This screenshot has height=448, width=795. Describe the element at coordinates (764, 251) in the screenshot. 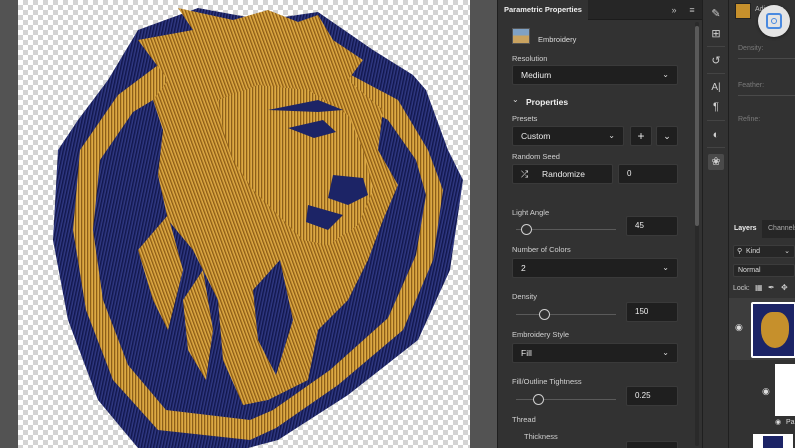

I see `layer-kind-filter: ⚲ Kind ⌄` at that location.